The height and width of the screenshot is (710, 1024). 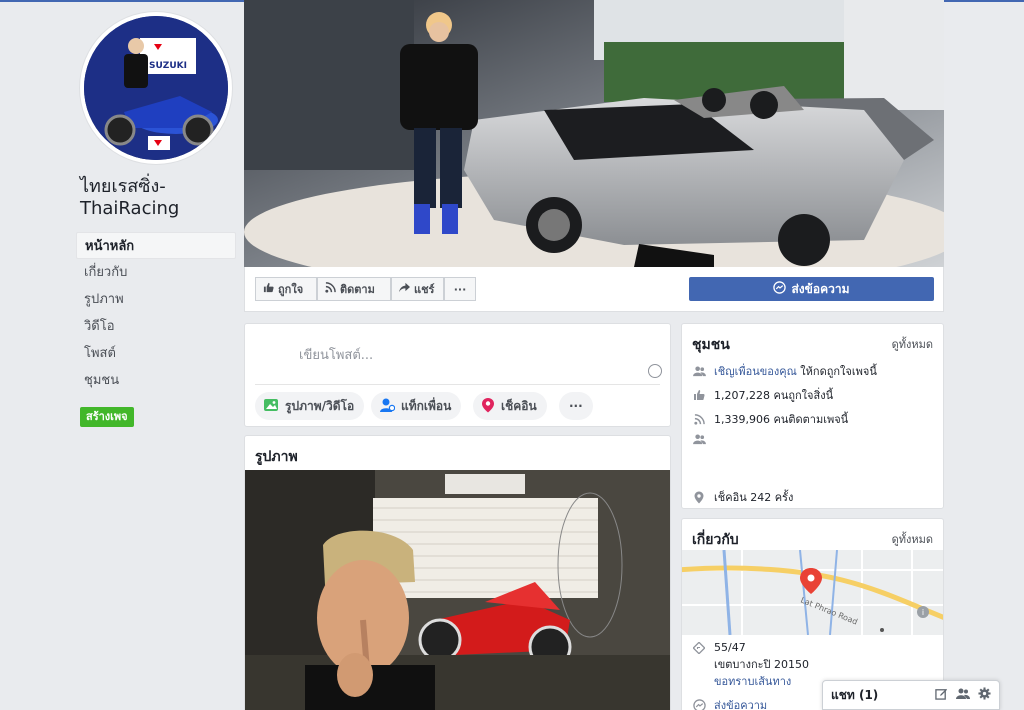 What do you see at coordinates (156, 353) in the screenshot?
I see `sidebar-item-posts: โพสต์` at bounding box center [156, 353].